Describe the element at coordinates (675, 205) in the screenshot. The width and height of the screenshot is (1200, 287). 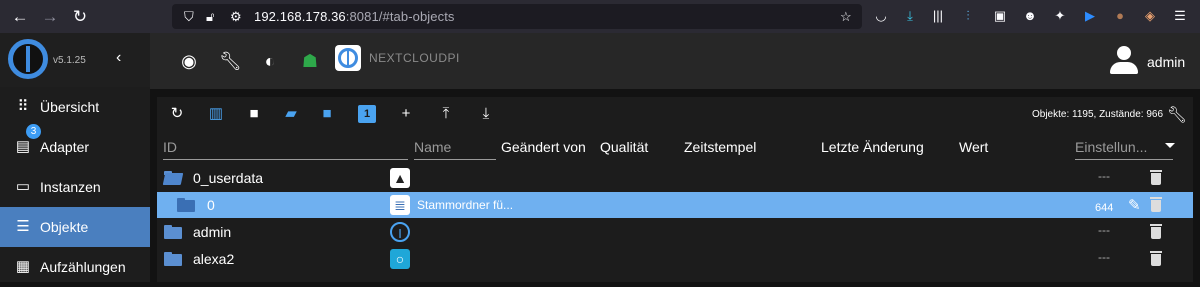
I see `table-row-selected: 0 ≣ Stammordner fü... 644 ✎` at that location.